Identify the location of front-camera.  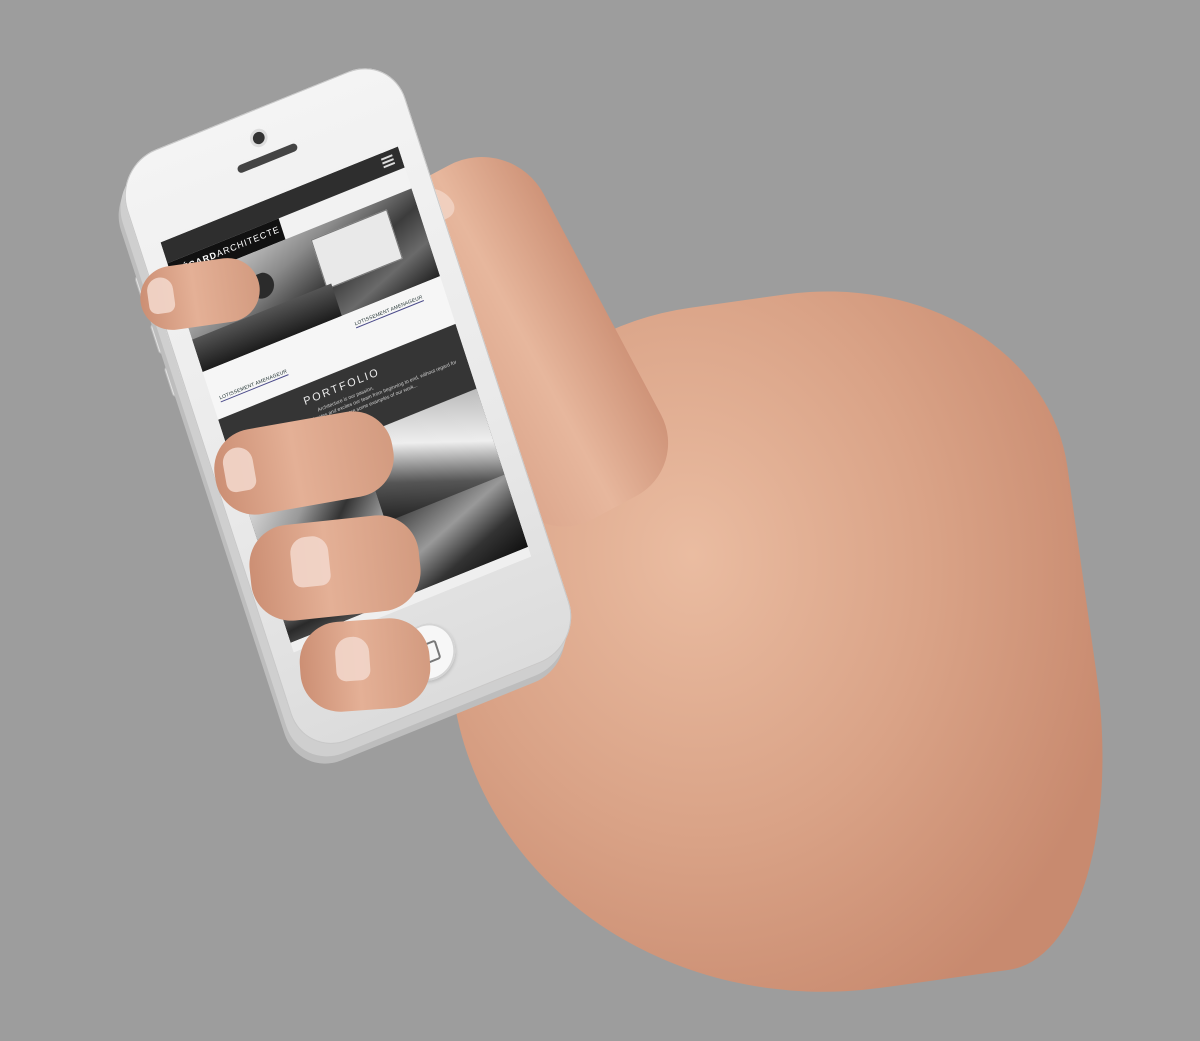
(259, 138).